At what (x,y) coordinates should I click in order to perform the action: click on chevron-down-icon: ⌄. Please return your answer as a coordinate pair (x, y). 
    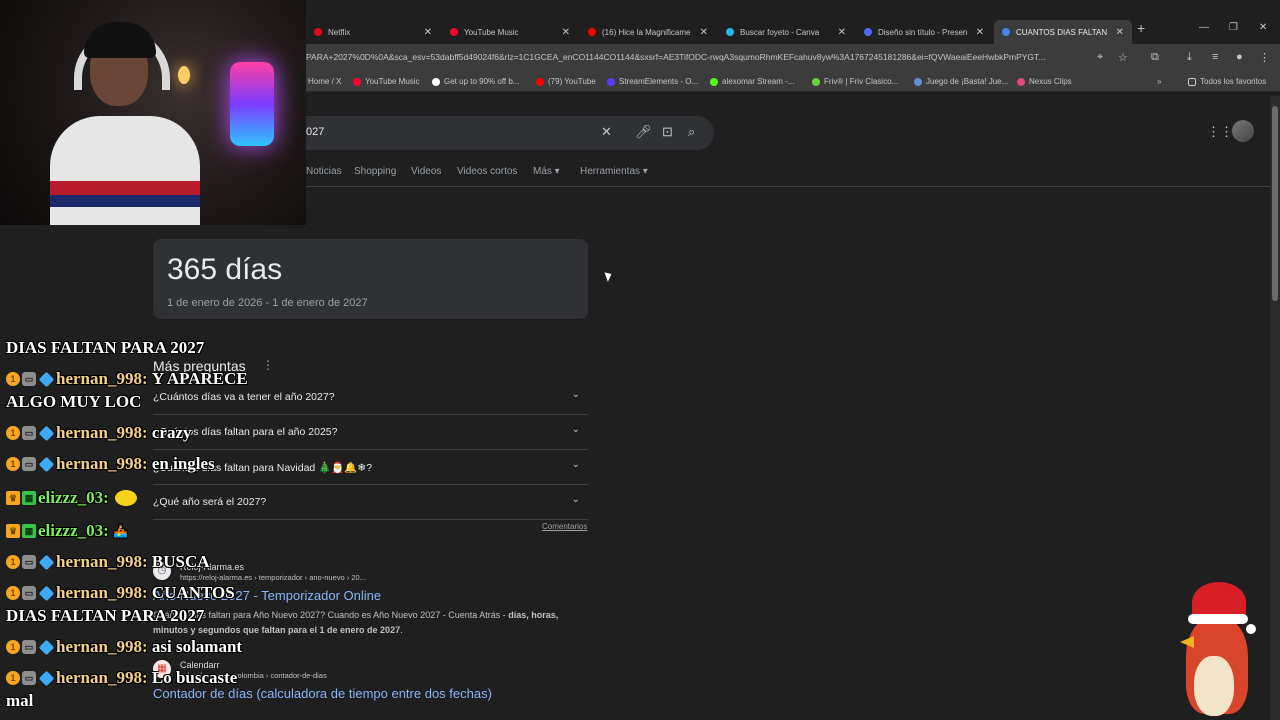
    Looking at the image, I should click on (575, 464).